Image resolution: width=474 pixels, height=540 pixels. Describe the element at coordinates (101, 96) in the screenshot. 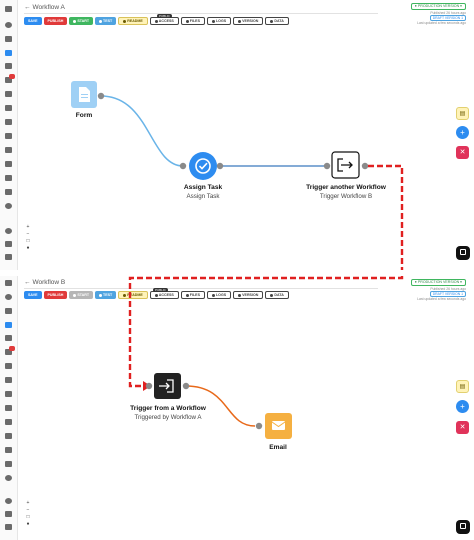

I see `form-out-handle` at that location.